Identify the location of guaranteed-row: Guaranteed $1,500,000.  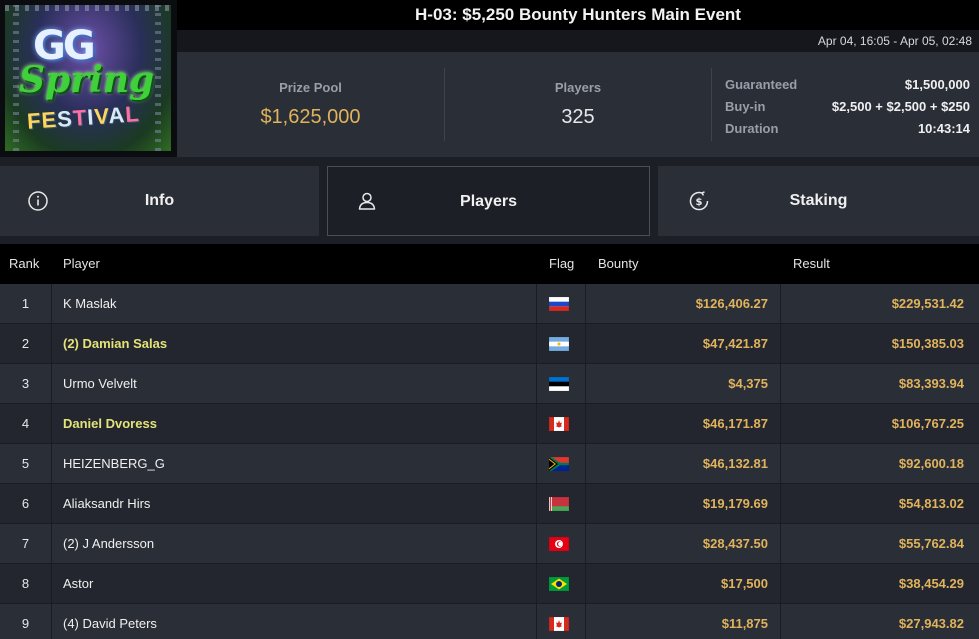
(847, 85).